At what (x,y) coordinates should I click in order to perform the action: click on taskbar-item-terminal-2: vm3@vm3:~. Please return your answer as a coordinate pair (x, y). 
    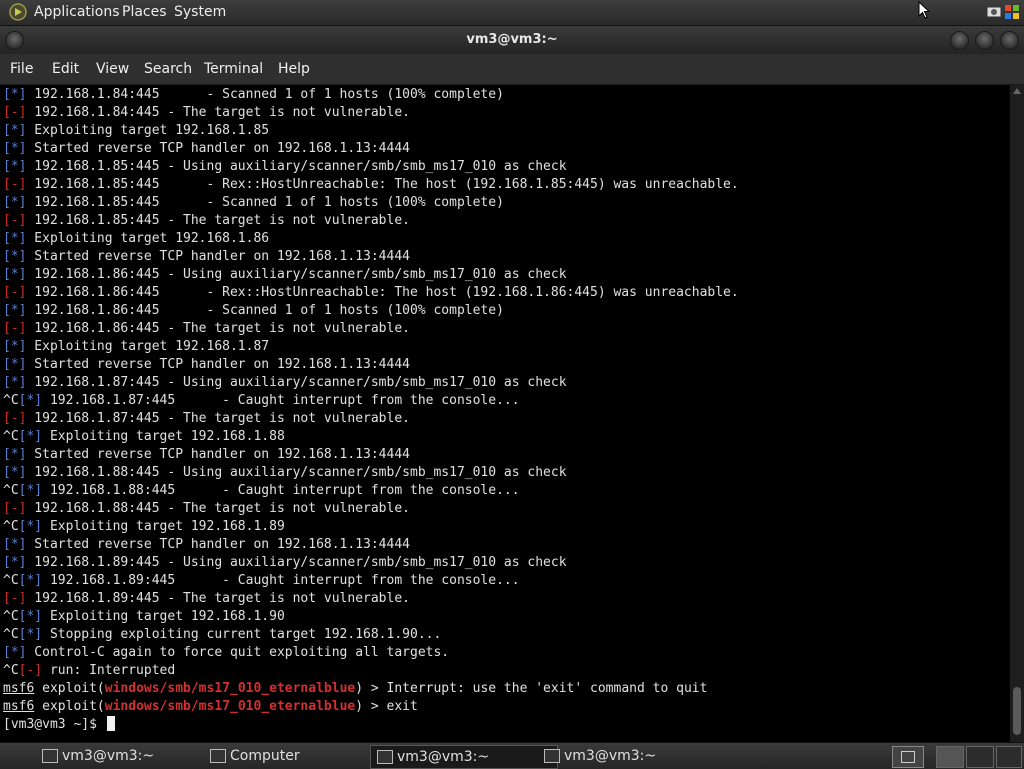
    Looking at the image, I should click on (464, 757).